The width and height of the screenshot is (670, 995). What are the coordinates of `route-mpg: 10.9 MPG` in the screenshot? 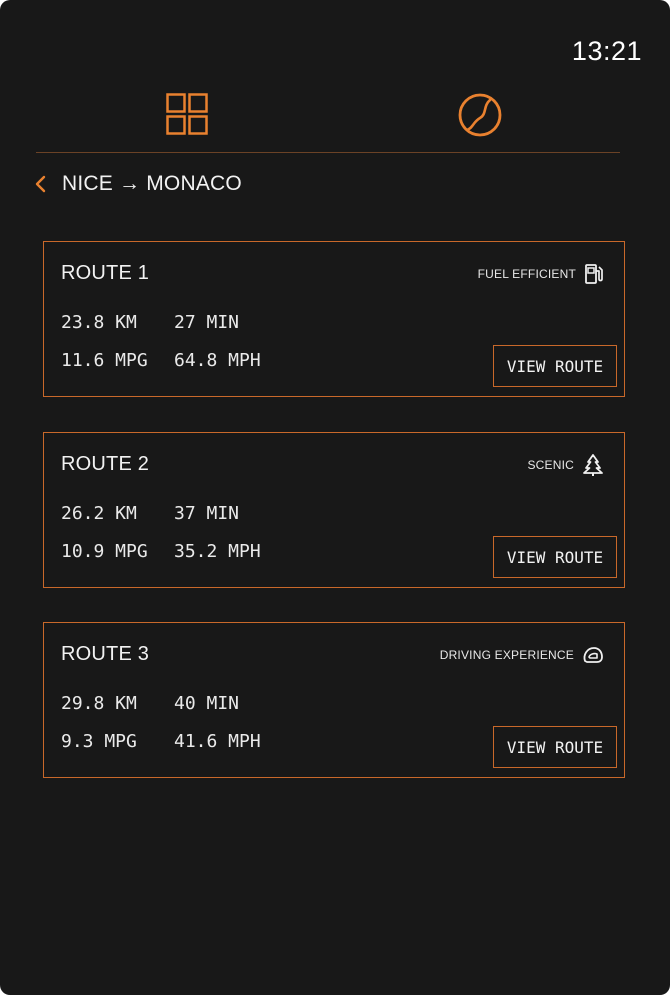 It's located at (104, 551).